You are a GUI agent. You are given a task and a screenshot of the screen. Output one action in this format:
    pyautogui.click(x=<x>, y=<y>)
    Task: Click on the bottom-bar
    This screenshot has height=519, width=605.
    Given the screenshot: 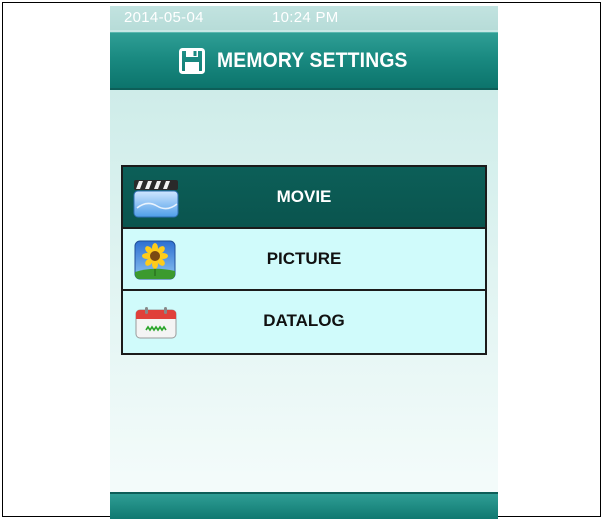 What is the action you would take?
    pyautogui.click(x=304, y=505)
    